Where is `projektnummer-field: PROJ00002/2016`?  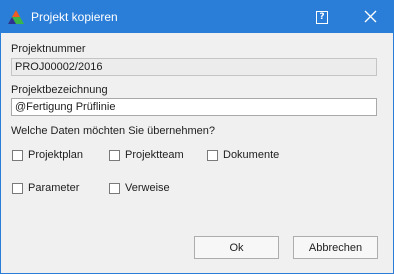 projektnummer-field: PROJ00002/2016 is located at coordinates (194, 67).